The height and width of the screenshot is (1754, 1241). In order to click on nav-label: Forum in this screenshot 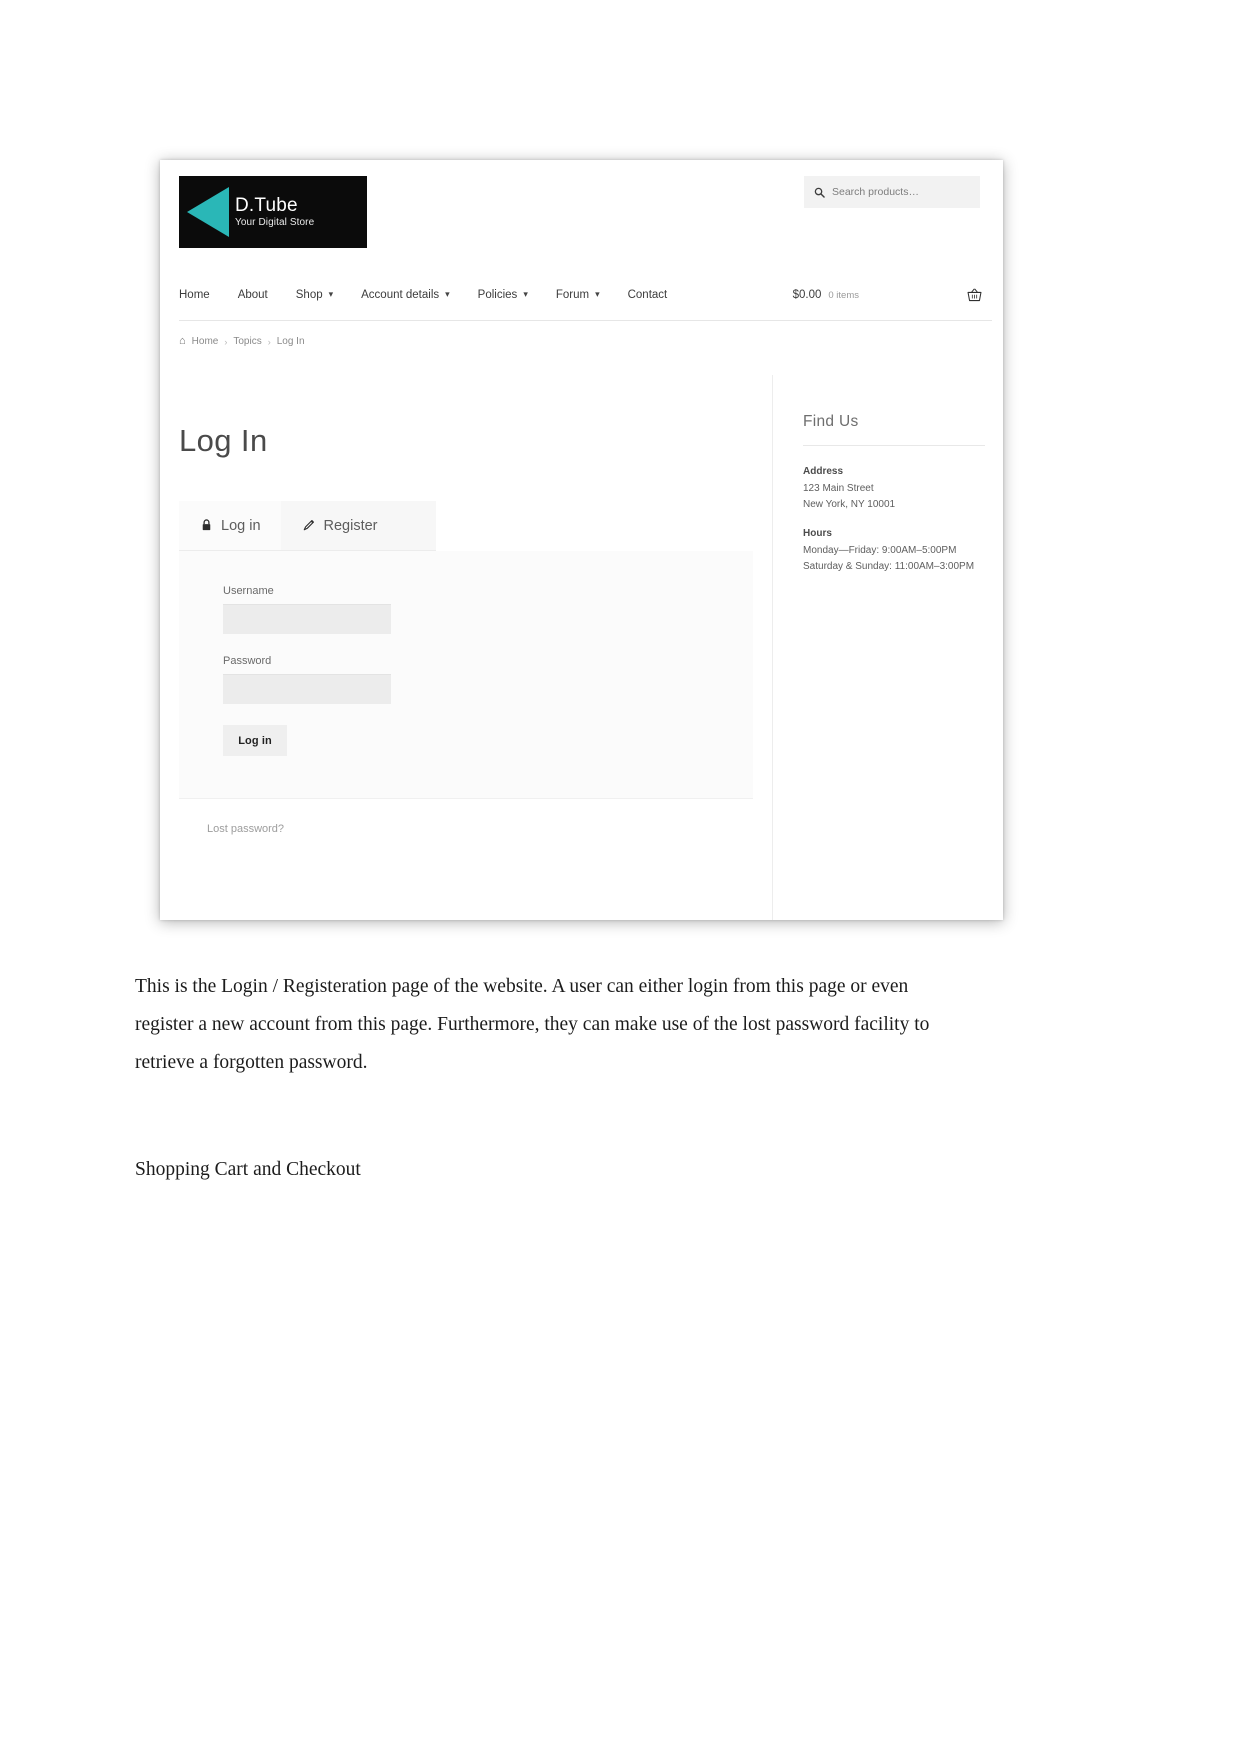, I will do `click(572, 295)`.